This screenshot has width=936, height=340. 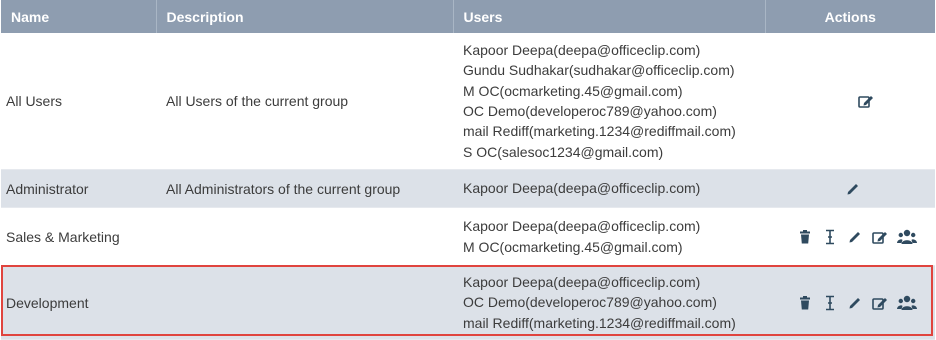 What do you see at coordinates (78, 188) in the screenshot?
I see `group-name: Administrator` at bounding box center [78, 188].